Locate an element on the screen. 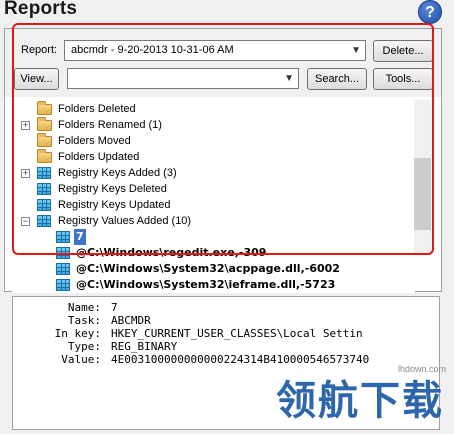  tree-item-registry-keys-added: + Registry Keys Added (3) is located at coordinates (213, 173).